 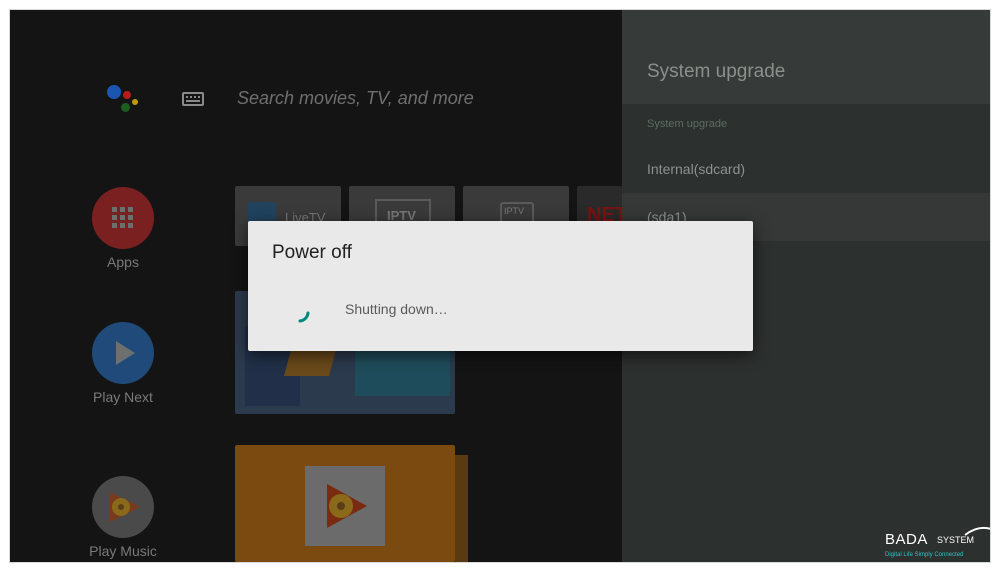 I want to click on iptv2-label: IPTV, so click(x=514, y=211).